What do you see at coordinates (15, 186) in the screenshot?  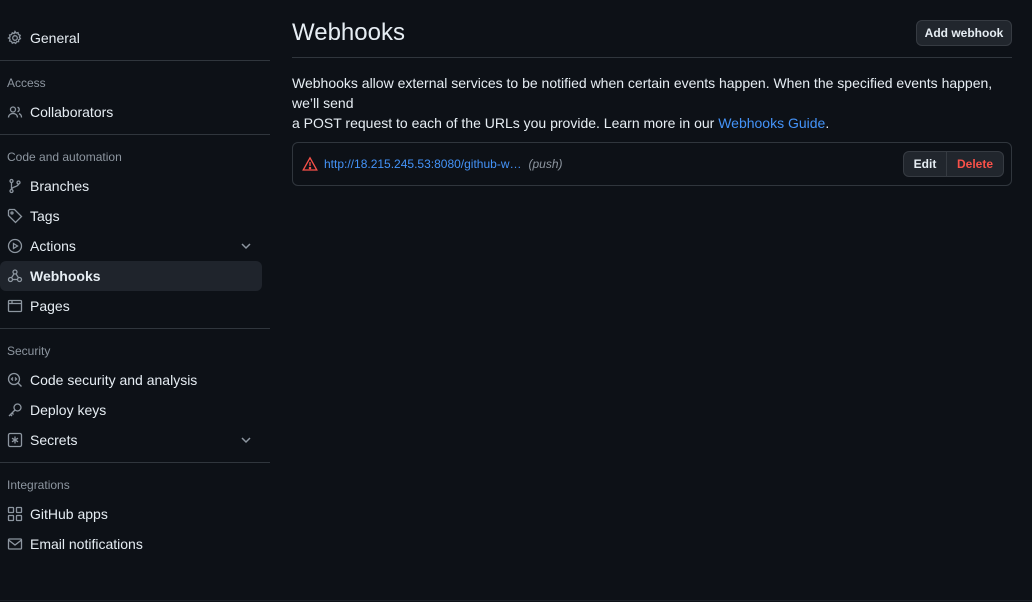 I see `git-branch-icon` at bounding box center [15, 186].